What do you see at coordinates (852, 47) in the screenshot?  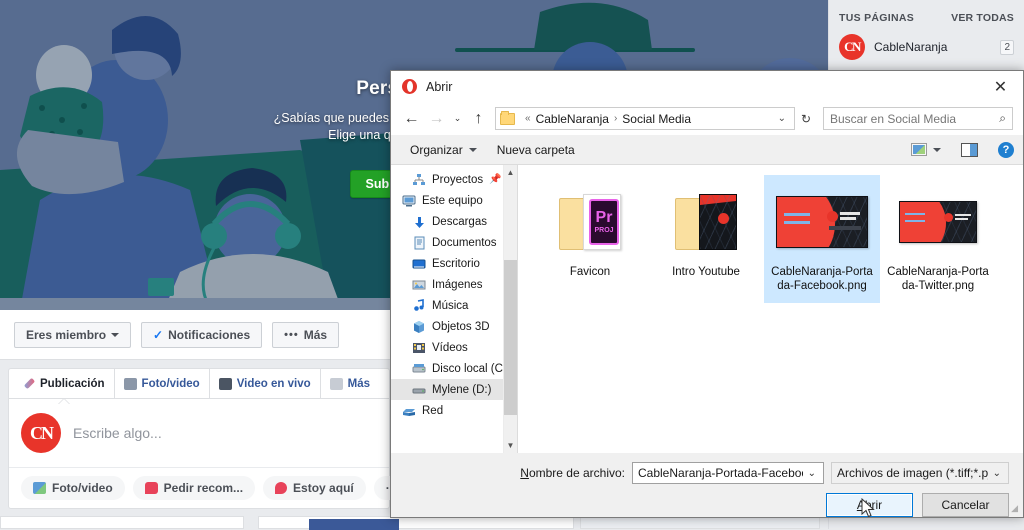 I see `avatar: CN` at bounding box center [852, 47].